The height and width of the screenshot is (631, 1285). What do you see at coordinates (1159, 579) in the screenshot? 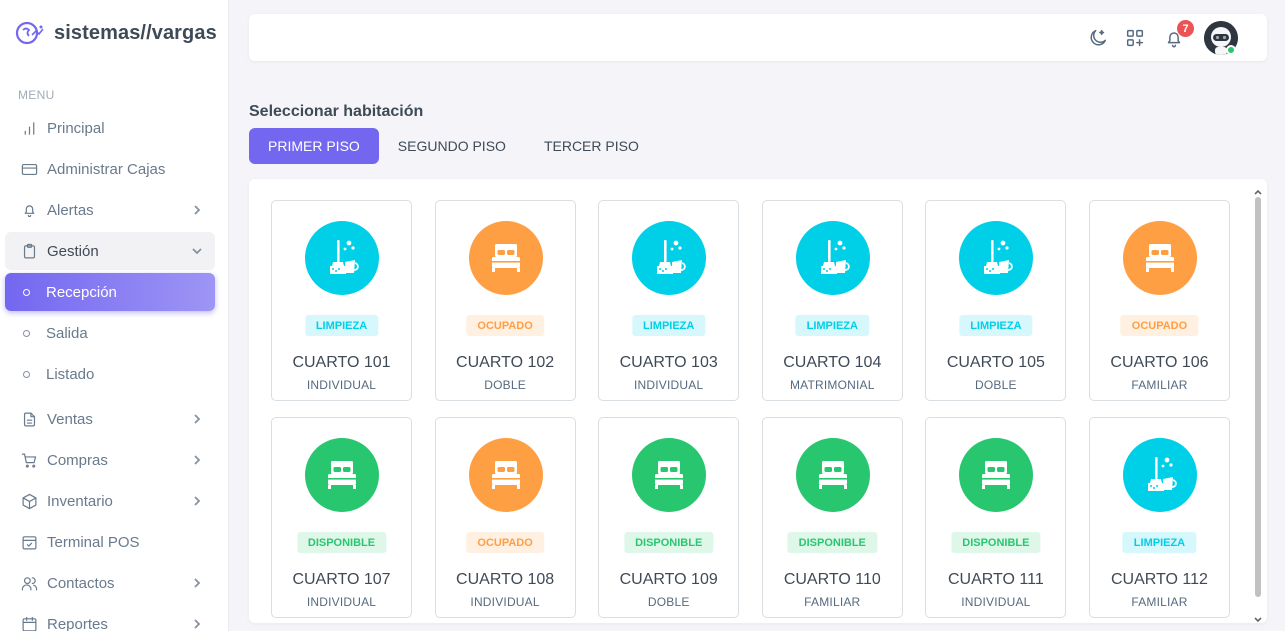
I see `room-name: CUARTO 112` at bounding box center [1159, 579].